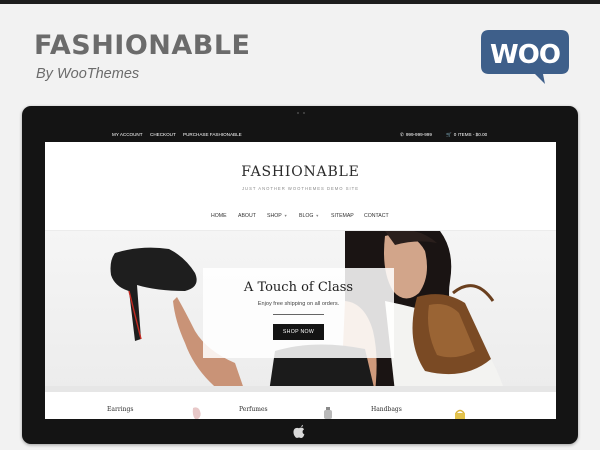  I want to click on site-tagline: JUST ANOTHER WOOTHEMES DEMO SITE, so click(300, 188).